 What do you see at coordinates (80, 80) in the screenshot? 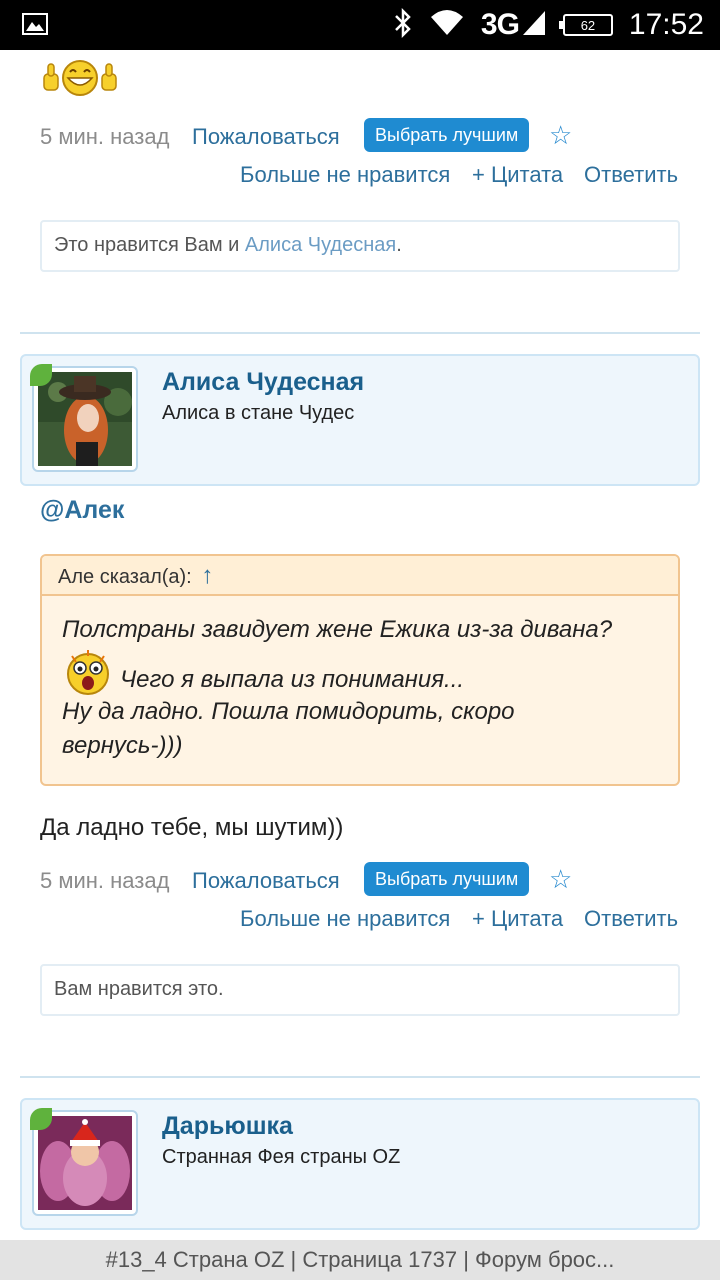
I see `thumbs-up-smiley-icon` at bounding box center [80, 80].